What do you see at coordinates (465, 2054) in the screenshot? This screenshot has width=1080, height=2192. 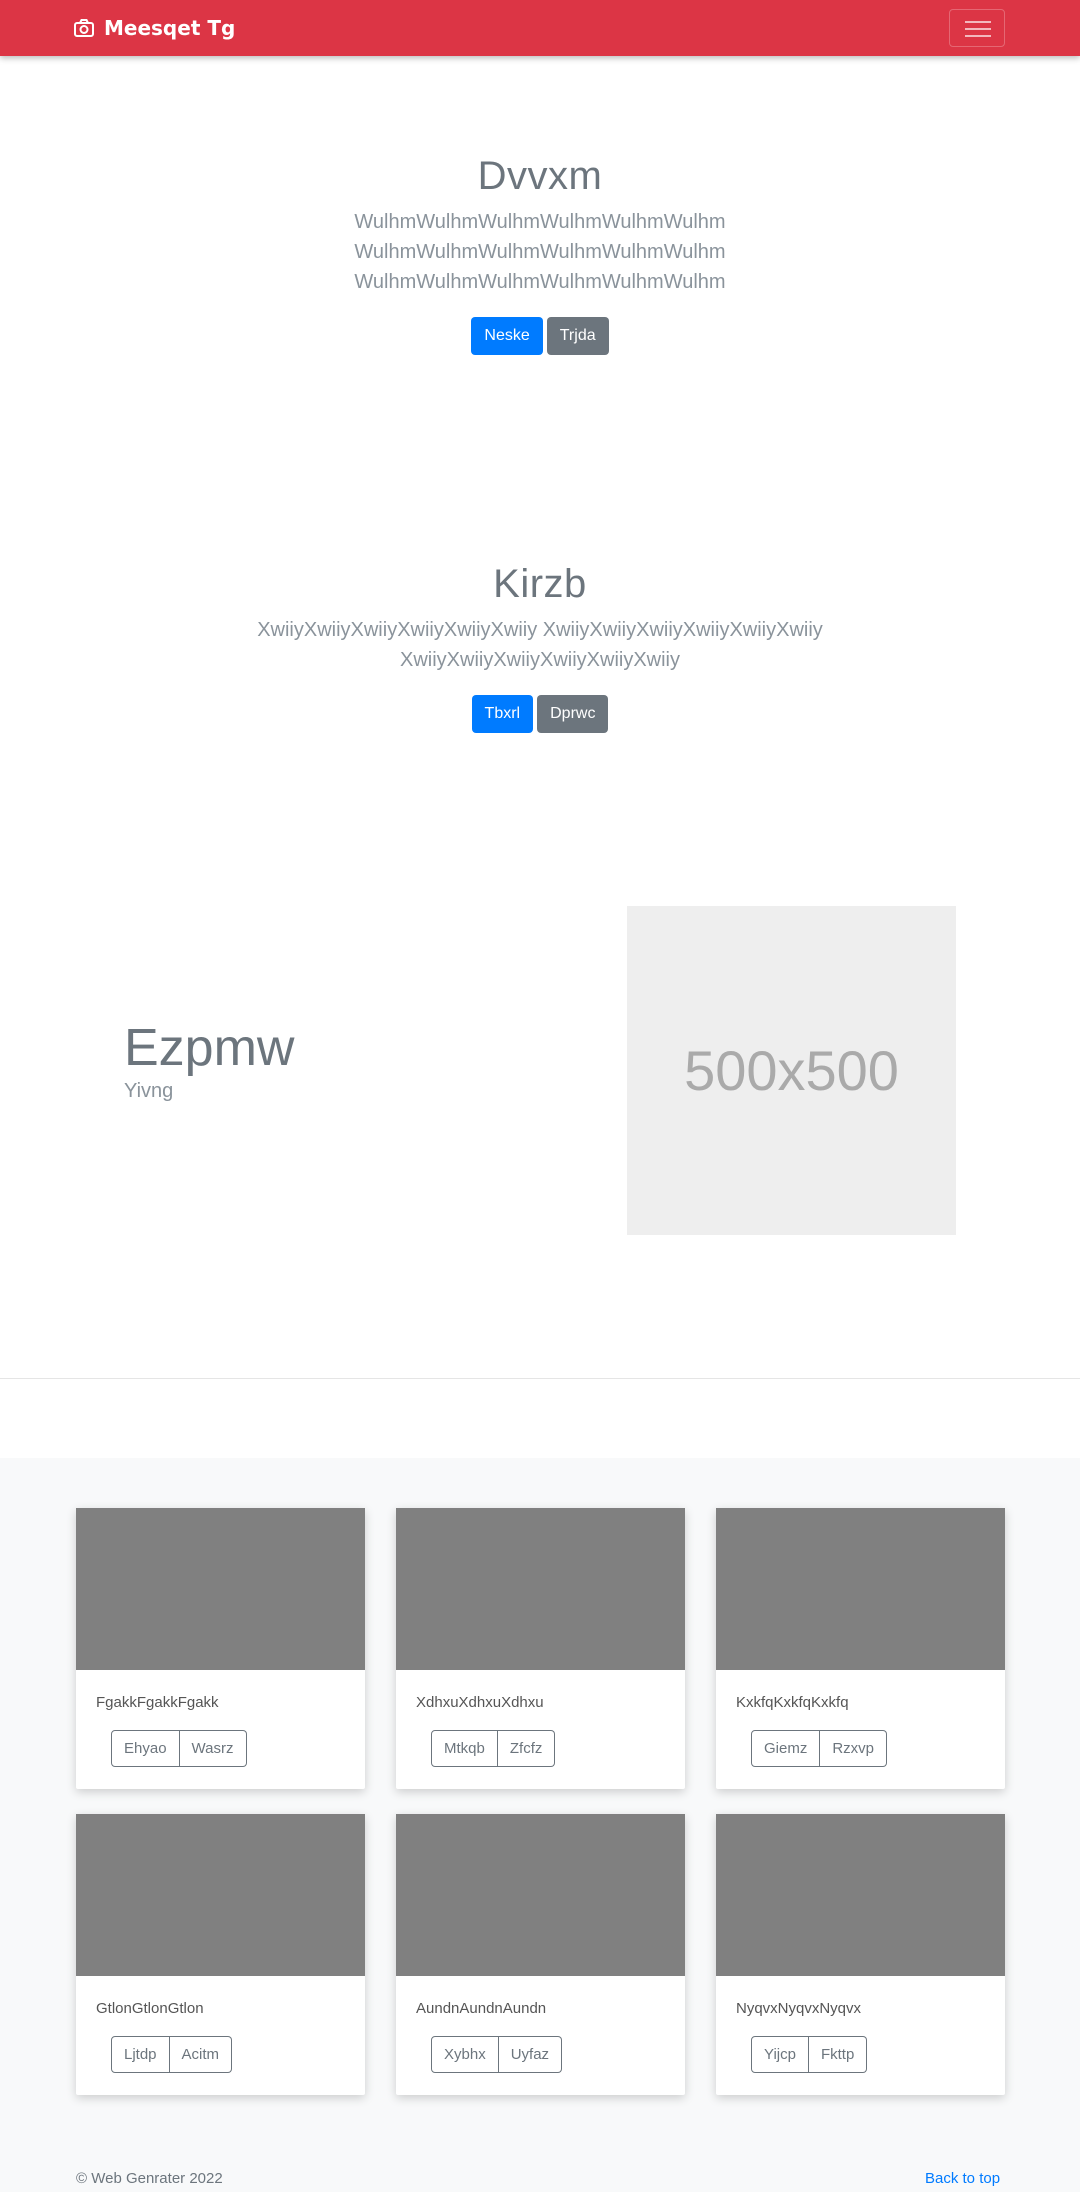 I see `card-button-1: Xybhx` at bounding box center [465, 2054].